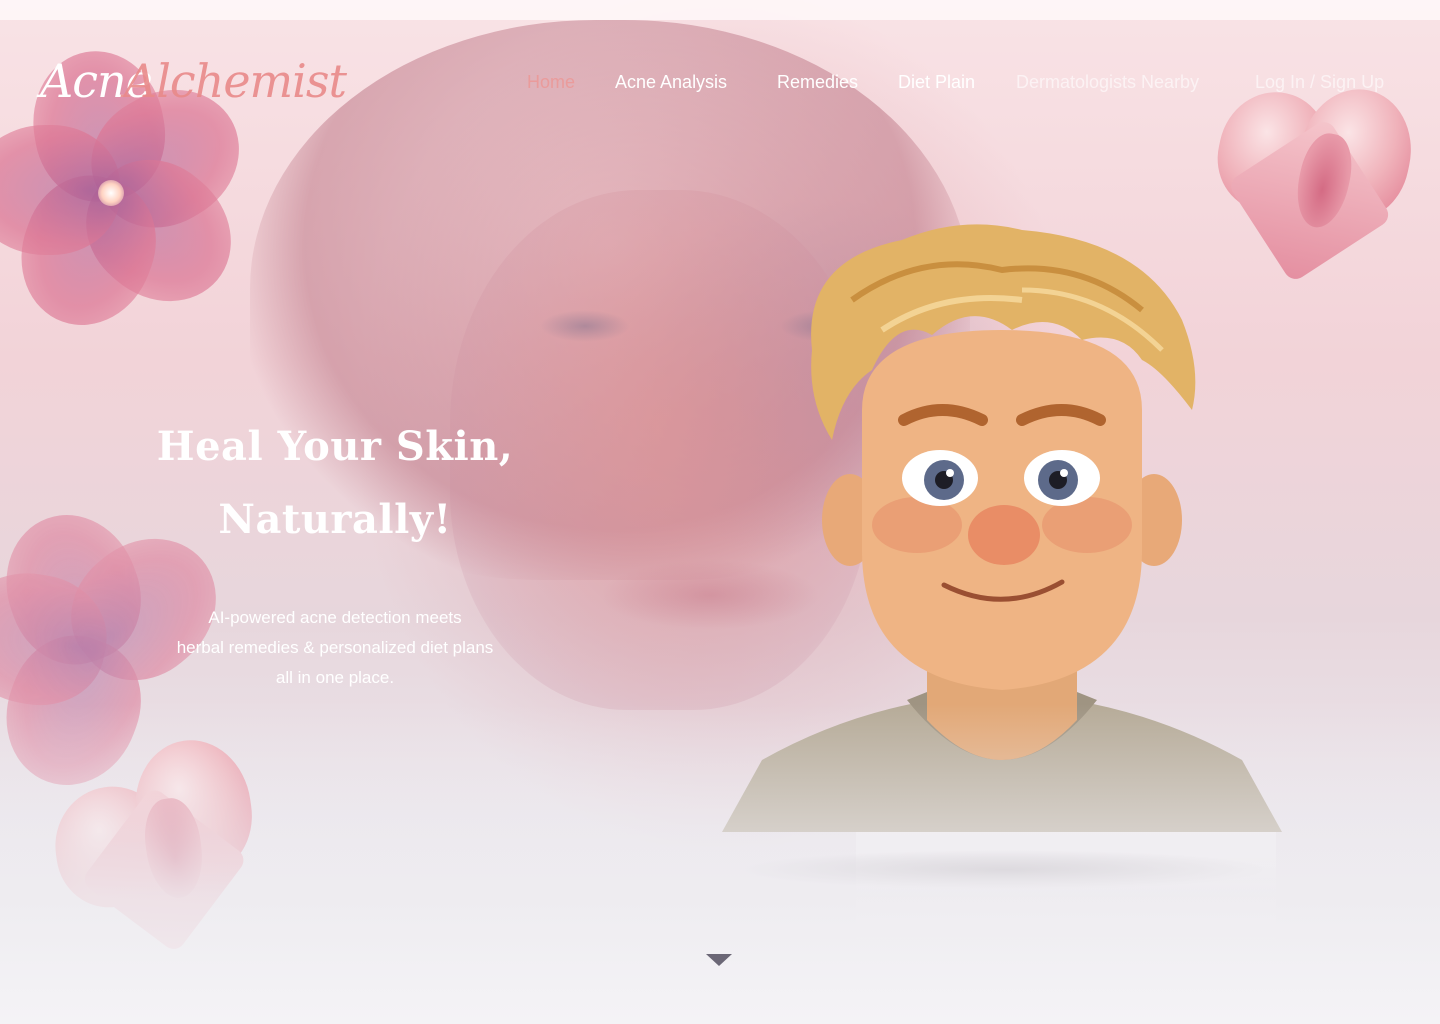  I want to click on login-signup-link: Log In / Sign Up, so click(1319, 82).